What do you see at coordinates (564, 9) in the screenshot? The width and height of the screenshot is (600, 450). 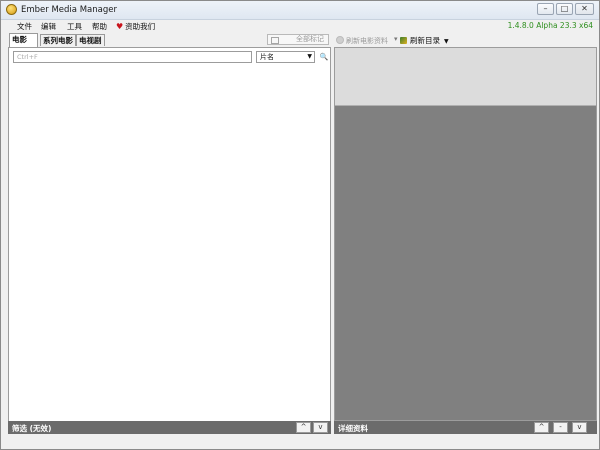 I see `maximize-button: □` at bounding box center [564, 9].